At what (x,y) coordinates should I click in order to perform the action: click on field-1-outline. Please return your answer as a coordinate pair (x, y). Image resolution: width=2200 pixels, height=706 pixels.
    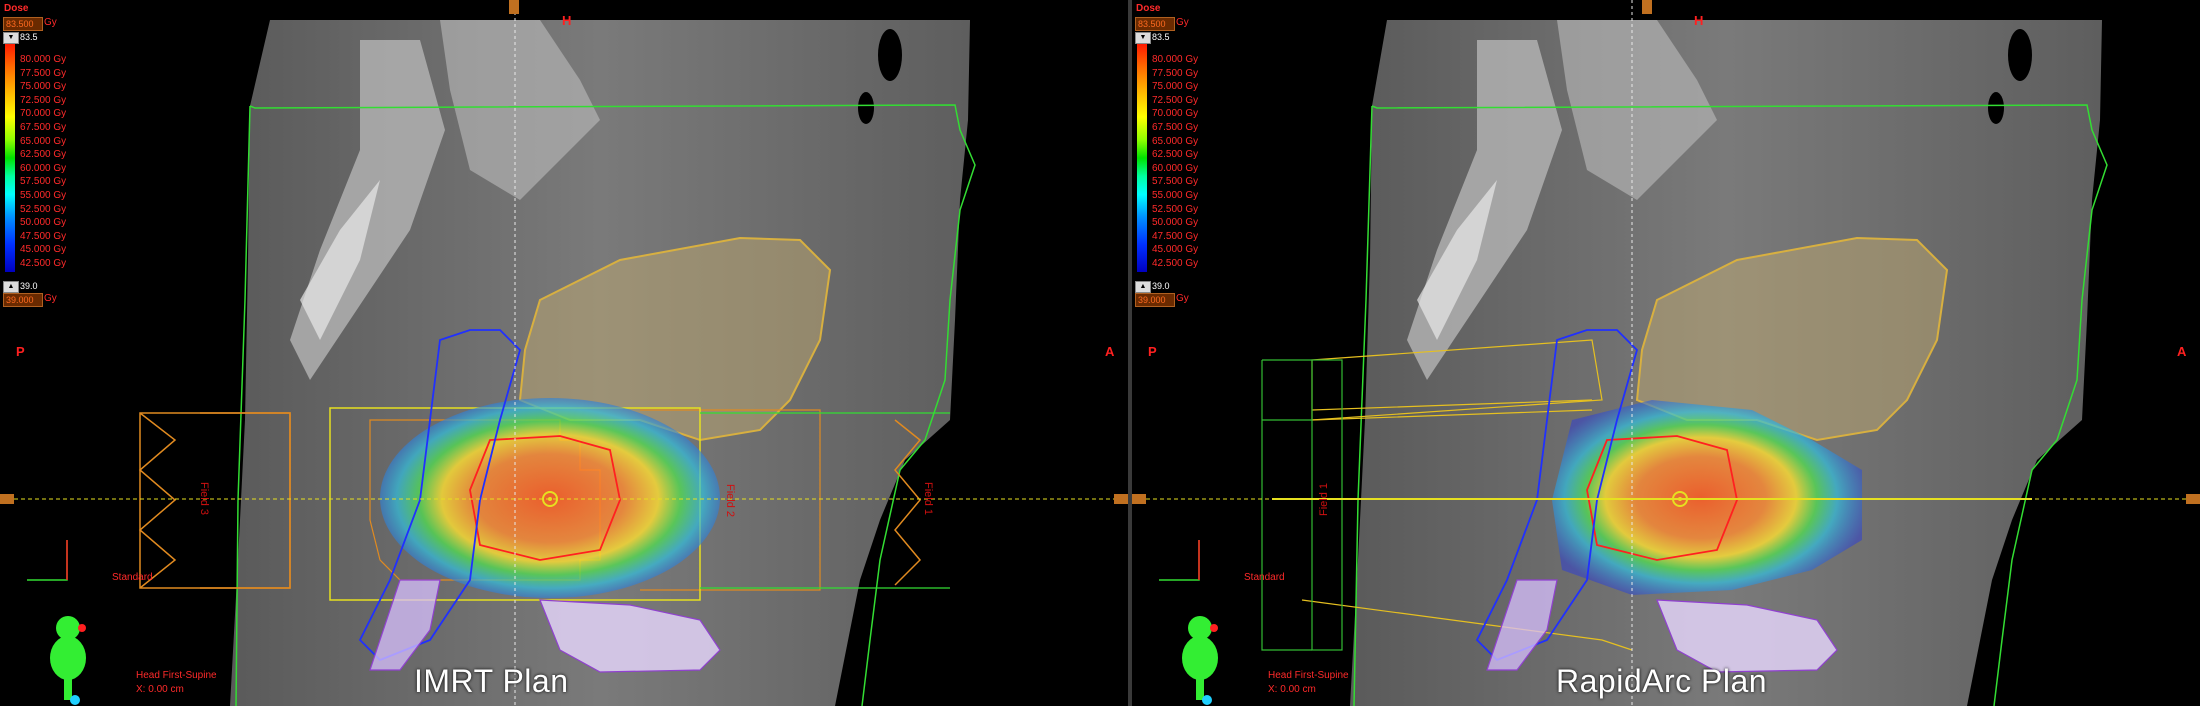
    Looking at the image, I should click on (1302, 505).